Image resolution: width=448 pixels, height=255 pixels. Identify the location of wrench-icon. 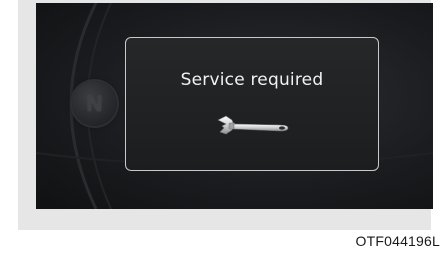
(253, 125).